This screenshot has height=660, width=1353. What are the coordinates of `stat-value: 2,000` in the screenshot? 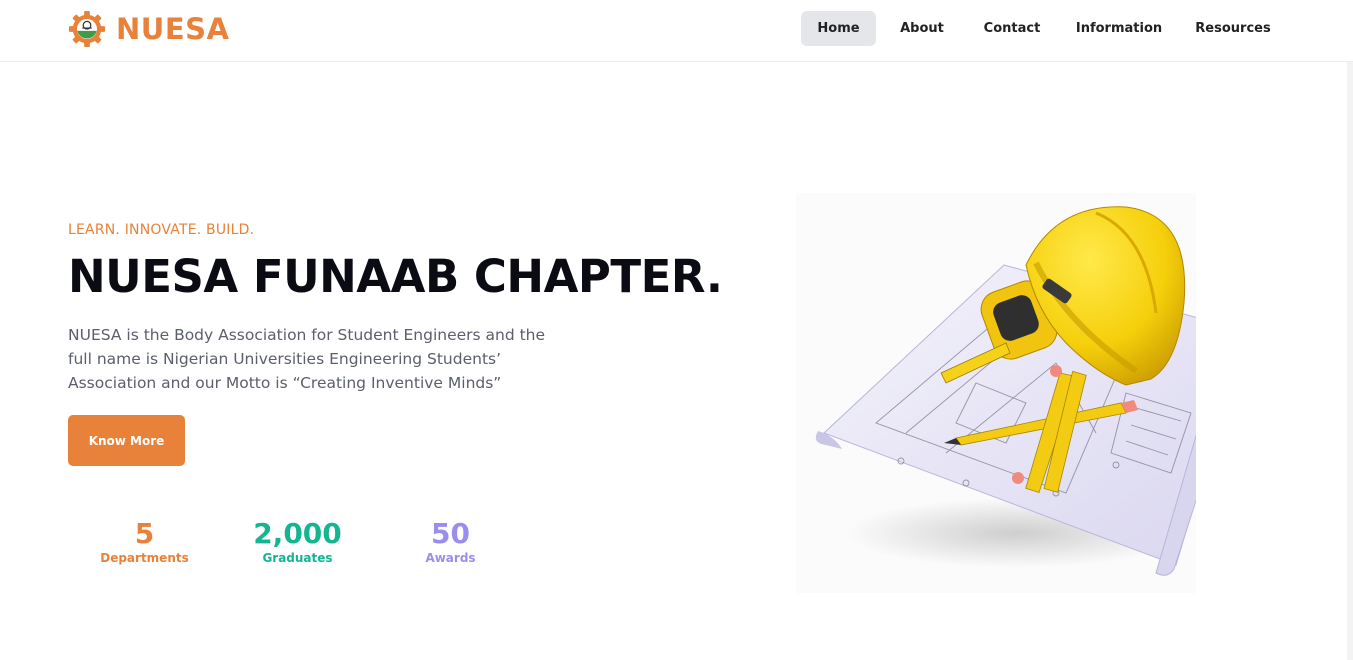 It's located at (297, 533).